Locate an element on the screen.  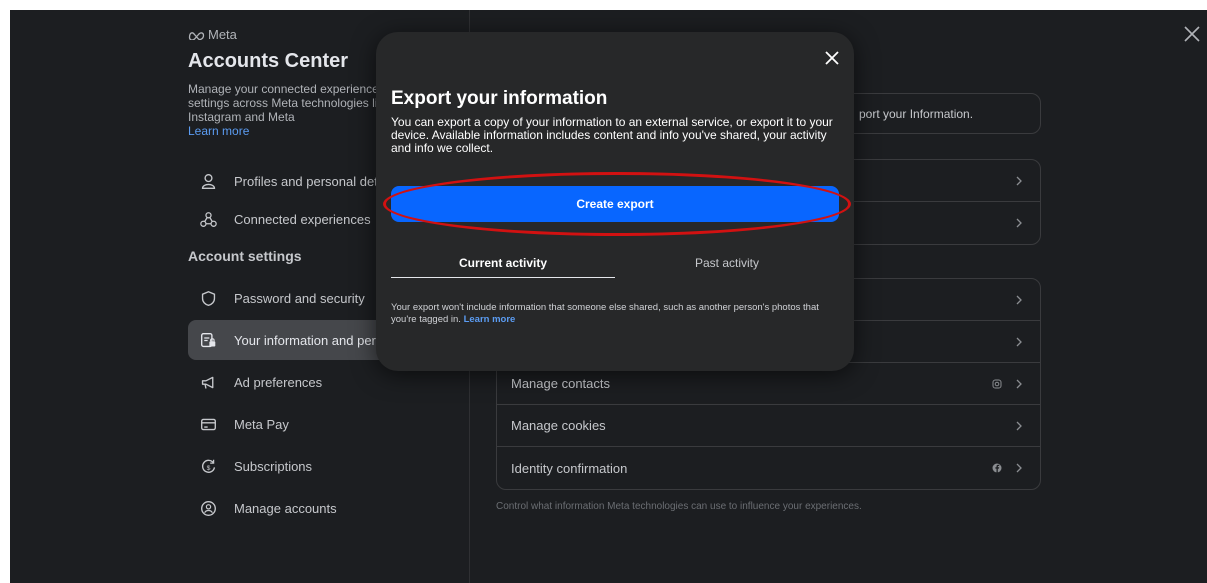
sidebar-item-manage-accounts: Manage accounts is located at coordinates (323, 508).